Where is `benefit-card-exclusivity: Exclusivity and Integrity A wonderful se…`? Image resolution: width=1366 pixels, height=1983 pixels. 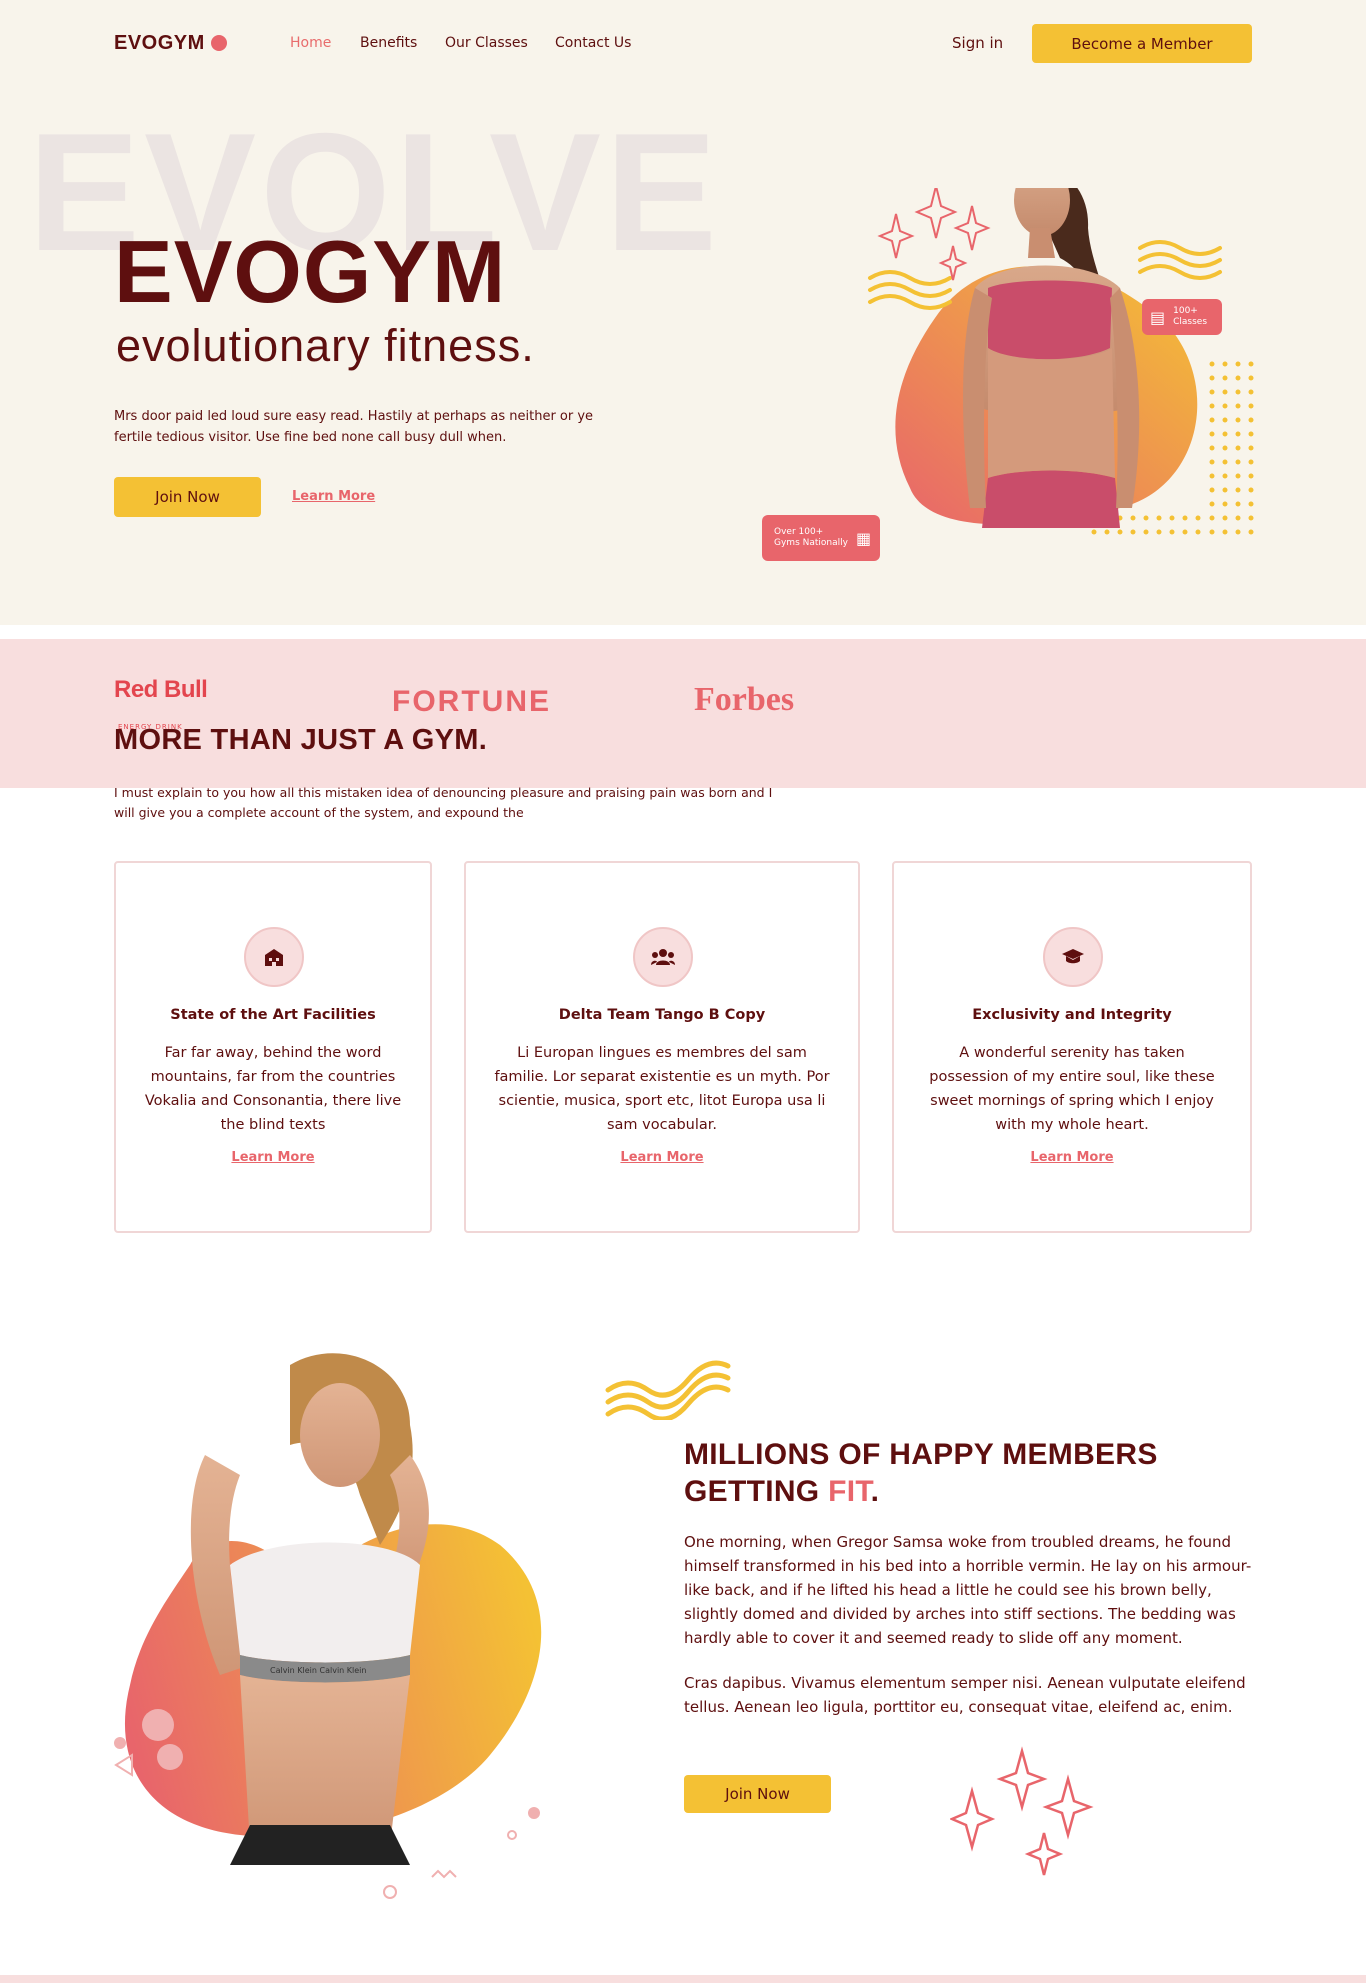
benefit-card-exclusivity: Exclusivity and Integrity A wonderful se… is located at coordinates (1072, 1047).